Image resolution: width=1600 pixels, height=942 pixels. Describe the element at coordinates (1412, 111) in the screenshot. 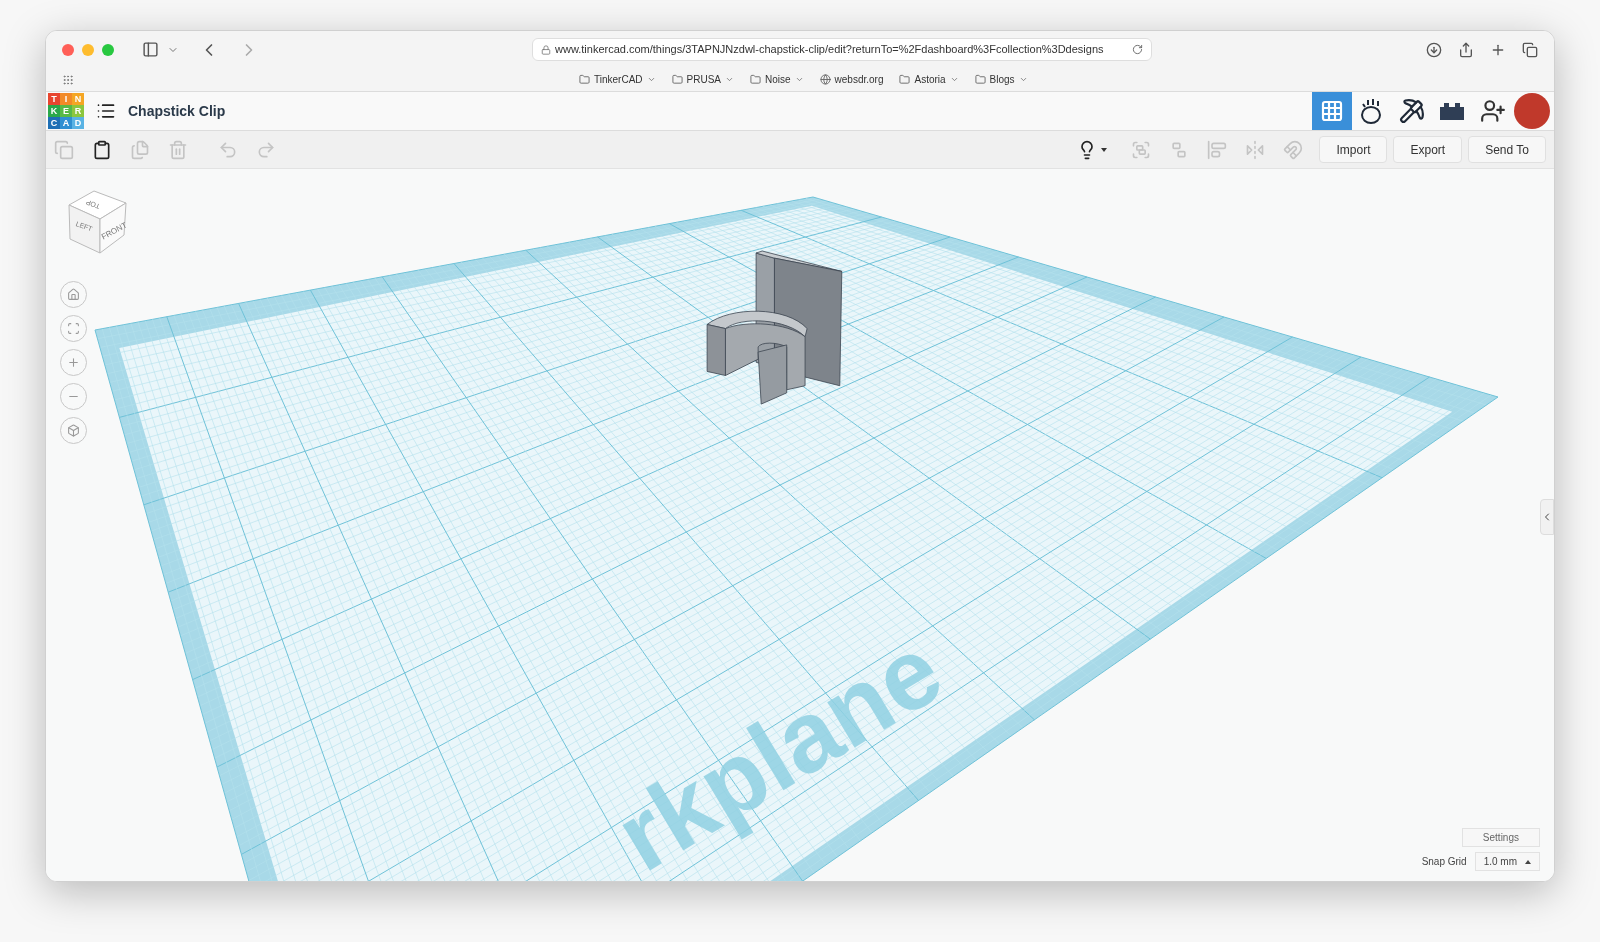

I see `pickaxe-icon` at that location.